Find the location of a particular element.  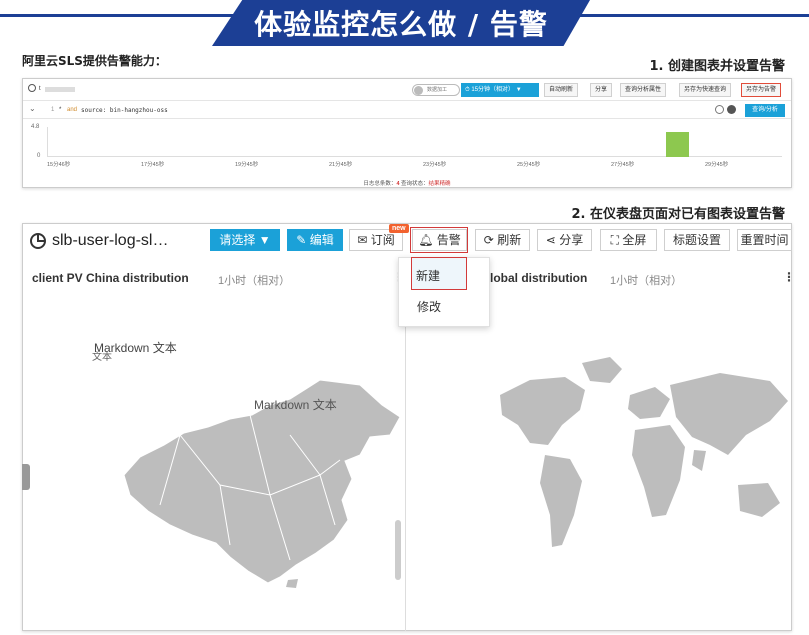

fullscreen-button: ⛶ 全屏 is located at coordinates (628, 240).